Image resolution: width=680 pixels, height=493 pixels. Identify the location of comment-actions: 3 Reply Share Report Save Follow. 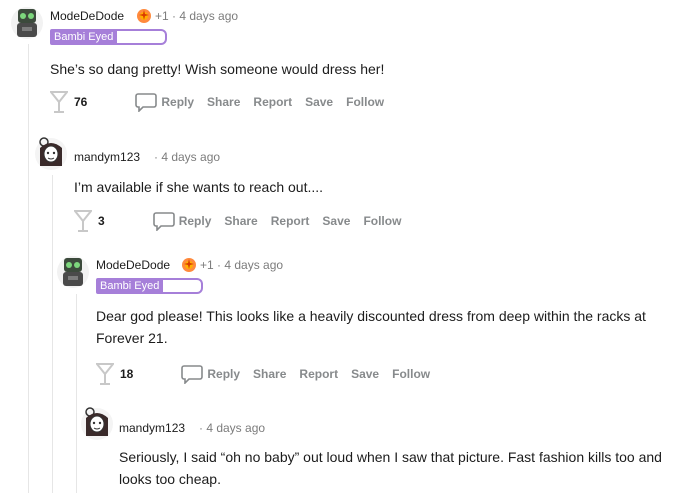
(237, 221).